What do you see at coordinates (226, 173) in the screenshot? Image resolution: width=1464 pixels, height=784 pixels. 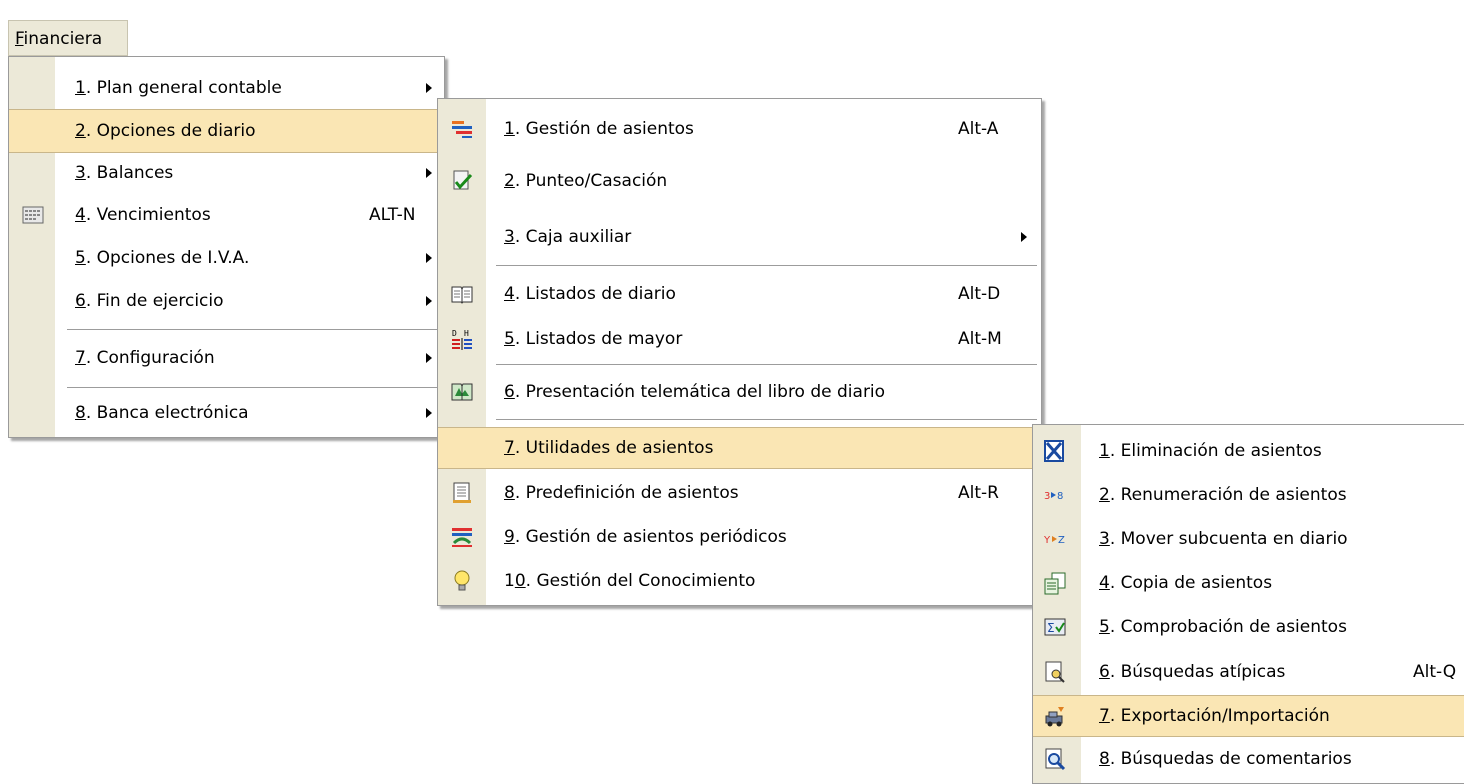 I see `menu-item-balances: 3. Balances` at bounding box center [226, 173].